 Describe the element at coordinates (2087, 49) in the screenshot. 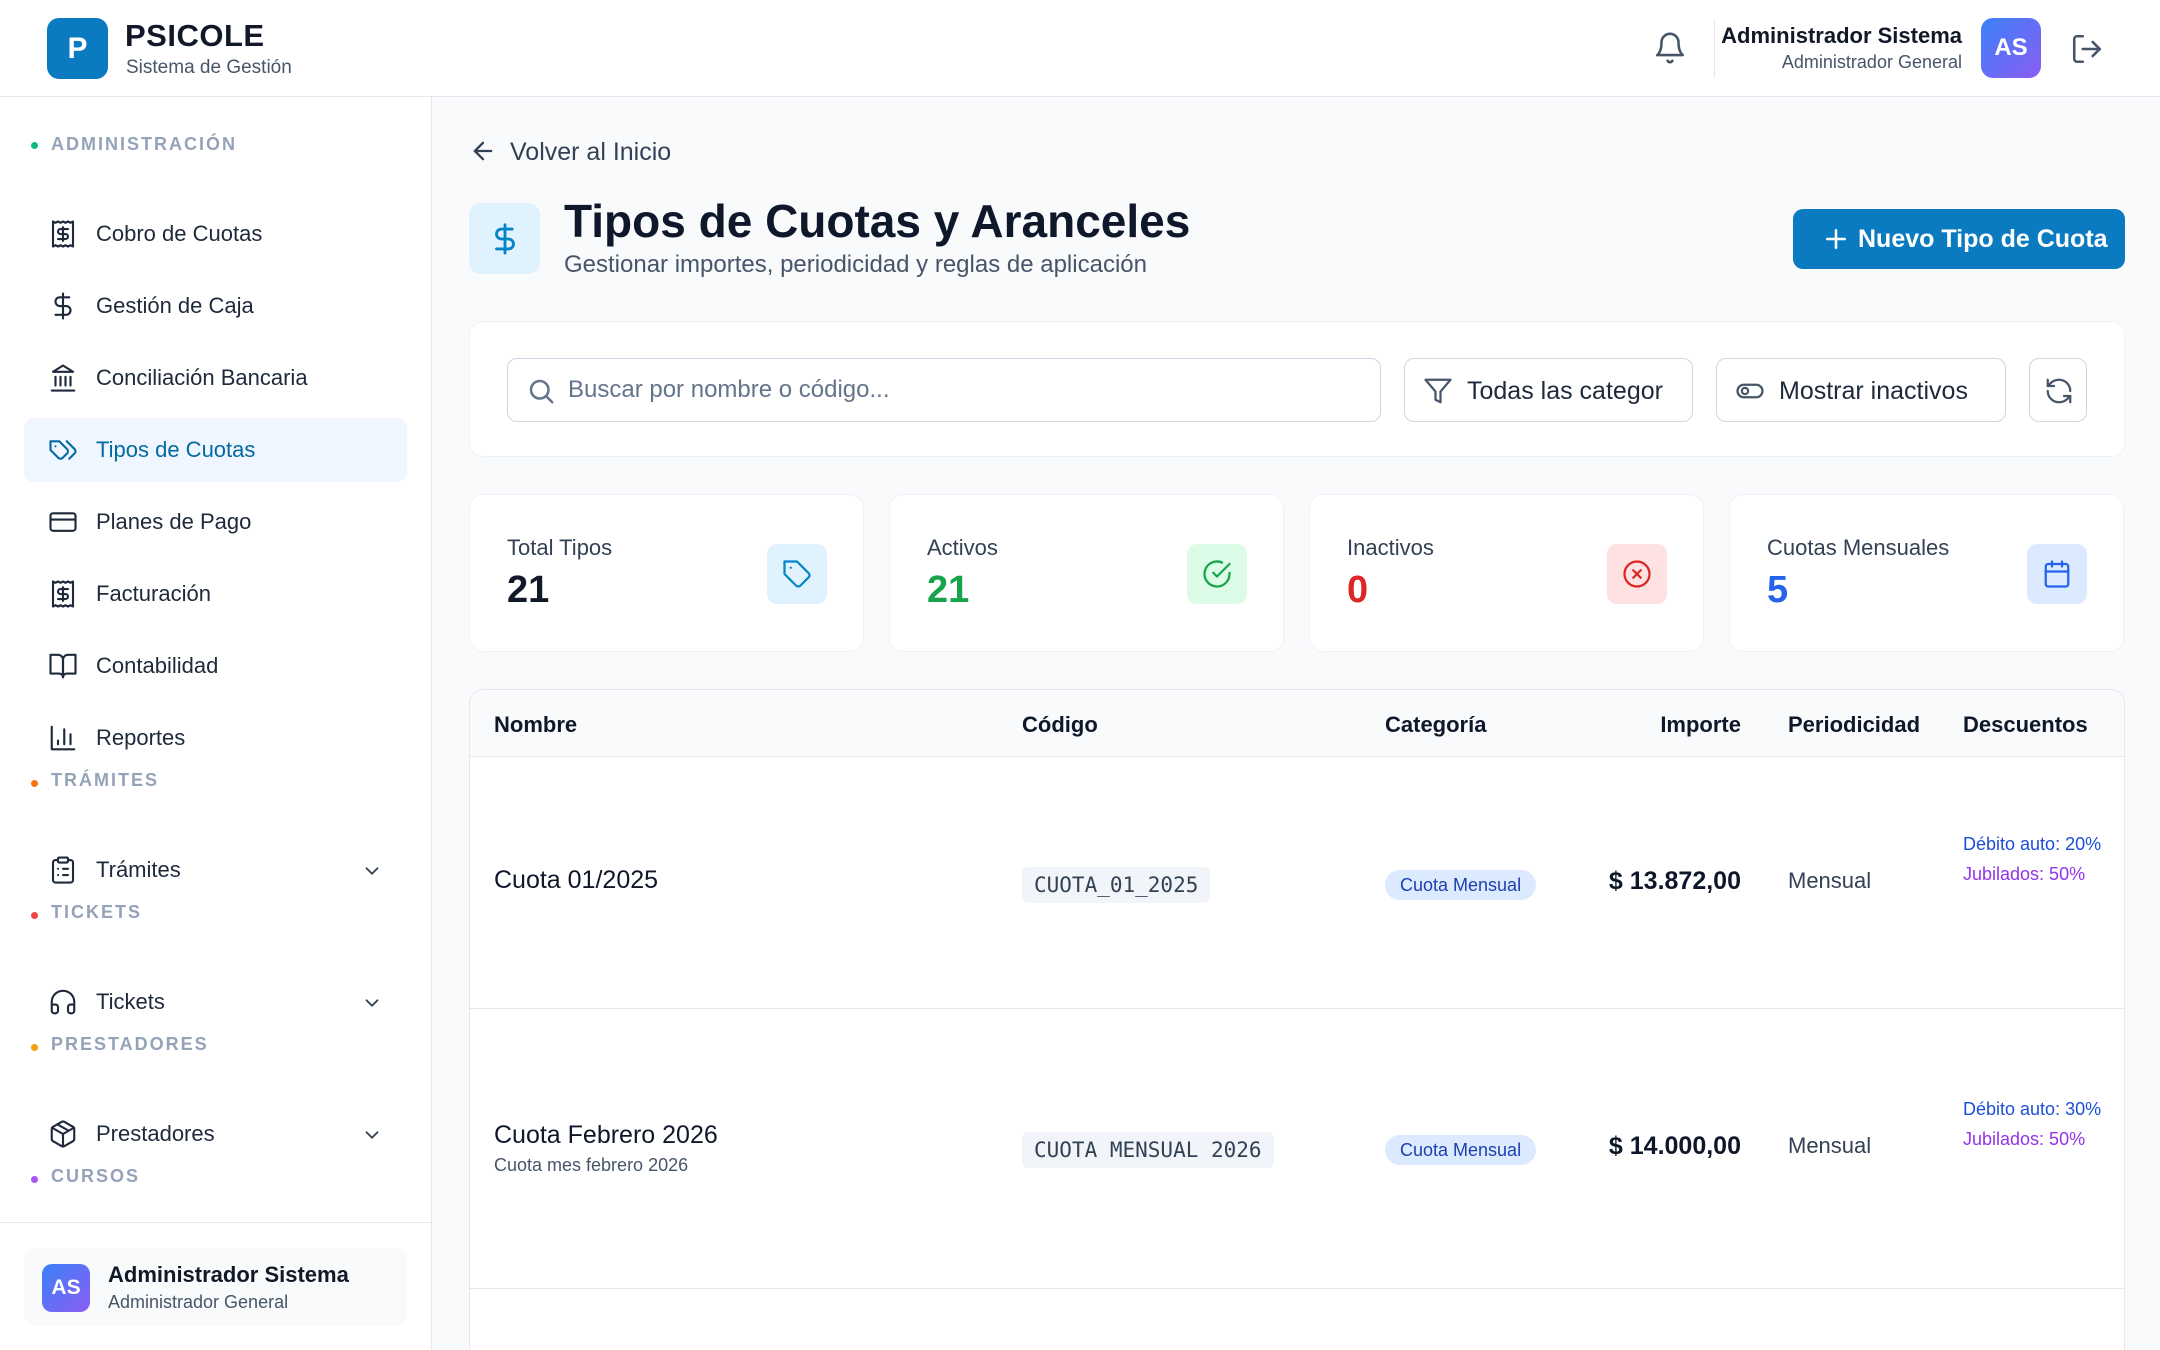

I see `logout-icon` at that location.